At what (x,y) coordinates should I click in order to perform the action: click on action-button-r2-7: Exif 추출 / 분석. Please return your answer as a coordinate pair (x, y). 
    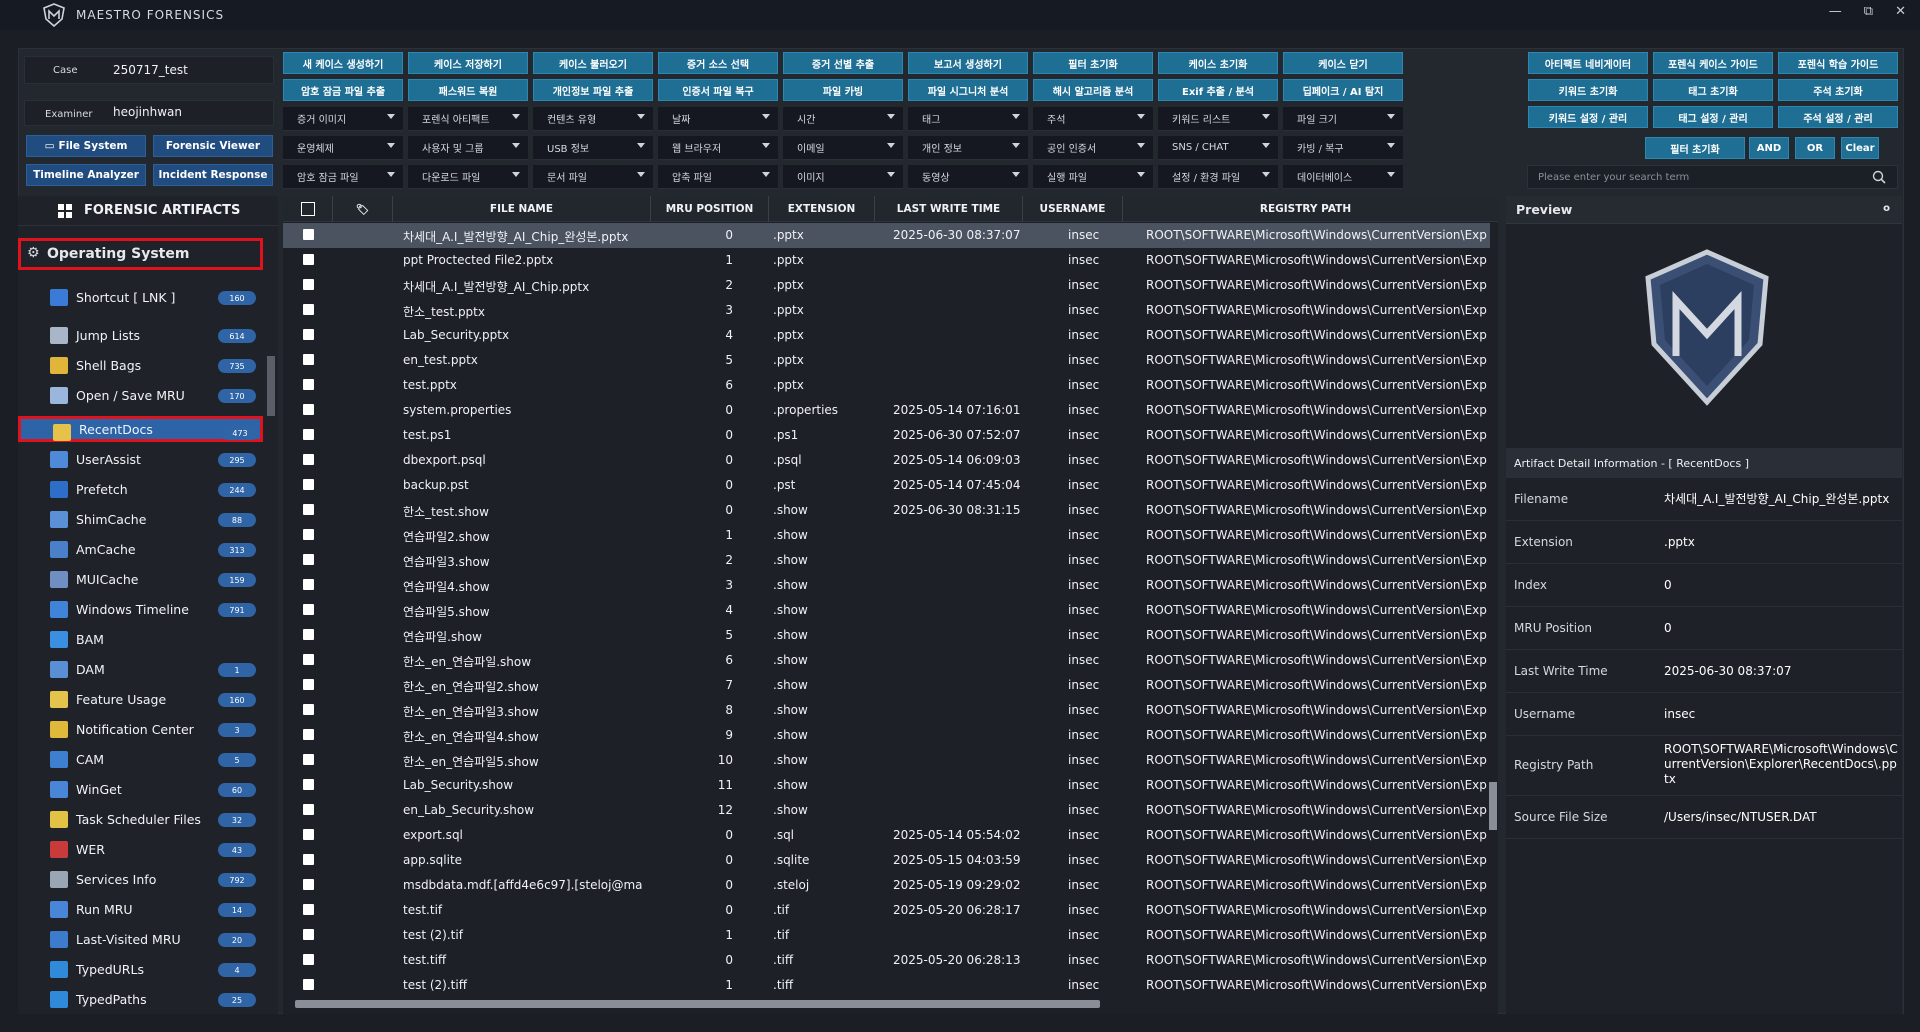
    Looking at the image, I should click on (1218, 90).